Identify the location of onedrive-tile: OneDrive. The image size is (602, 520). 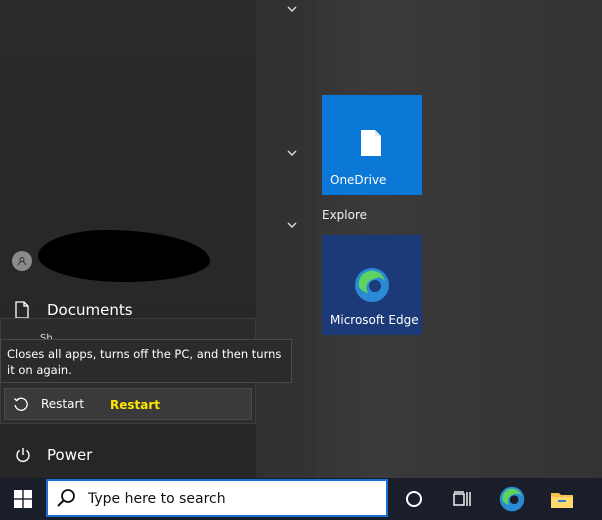
(372, 145).